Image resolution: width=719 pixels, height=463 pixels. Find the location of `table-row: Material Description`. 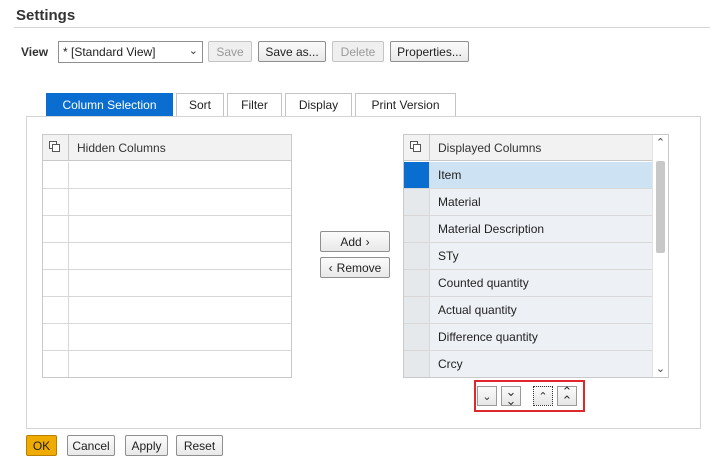

table-row: Material Description is located at coordinates (528, 229).